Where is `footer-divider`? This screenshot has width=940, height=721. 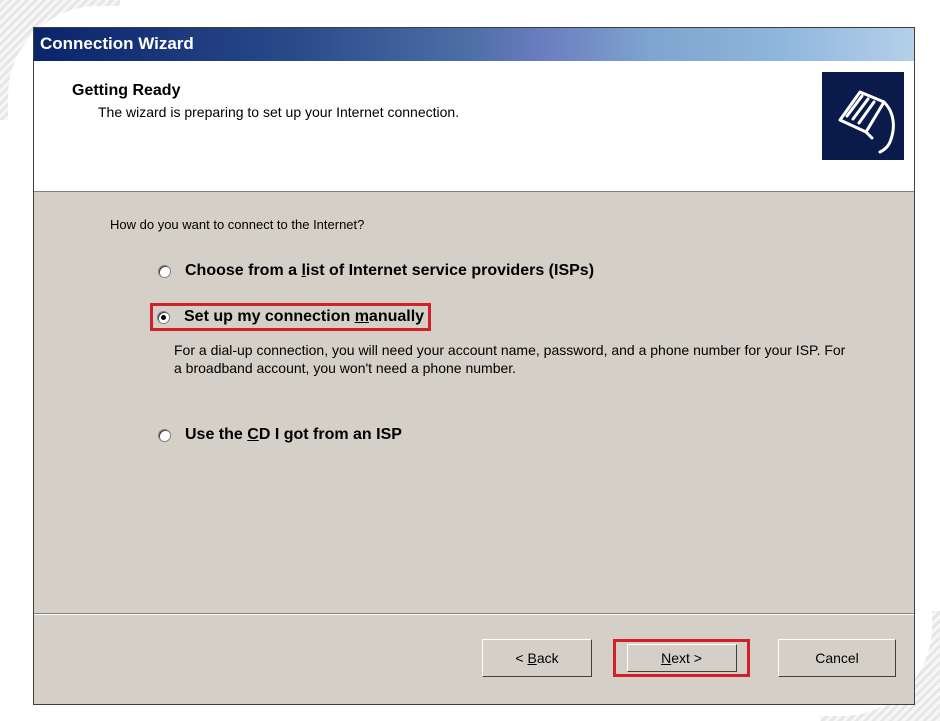
footer-divider is located at coordinates (474, 614).